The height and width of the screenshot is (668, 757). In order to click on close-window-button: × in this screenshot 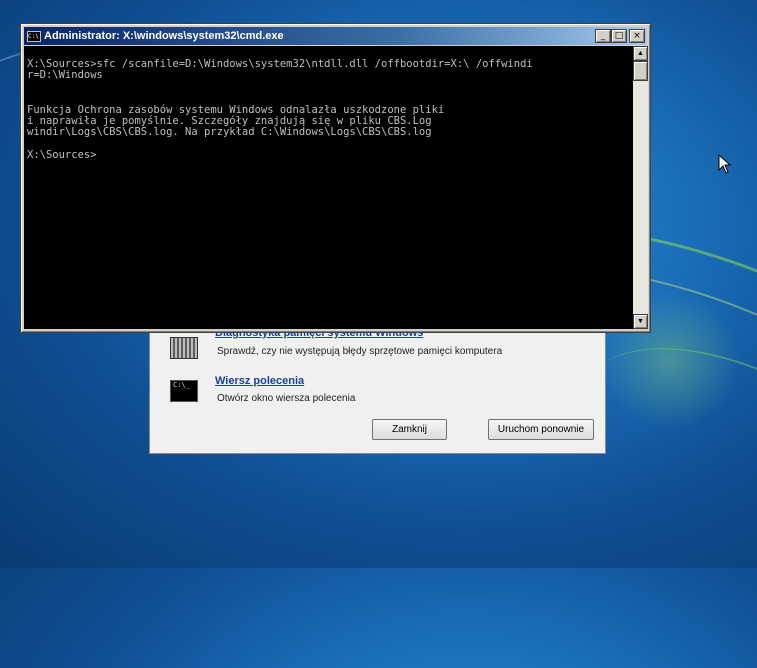, I will do `click(637, 36)`.